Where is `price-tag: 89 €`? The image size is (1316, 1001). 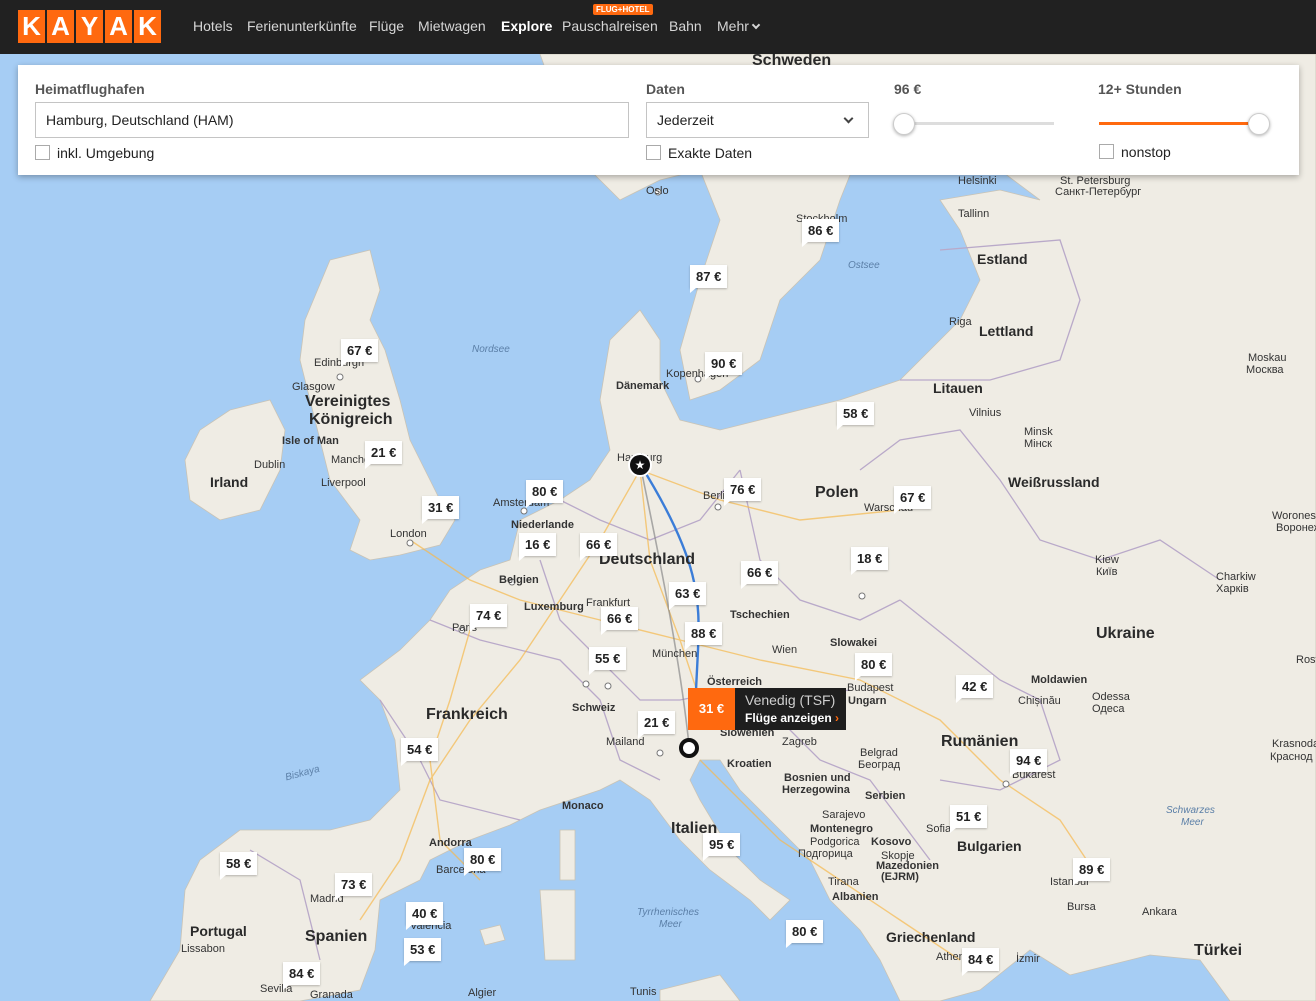
price-tag: 89 € is located at coordinates (1092, 872).